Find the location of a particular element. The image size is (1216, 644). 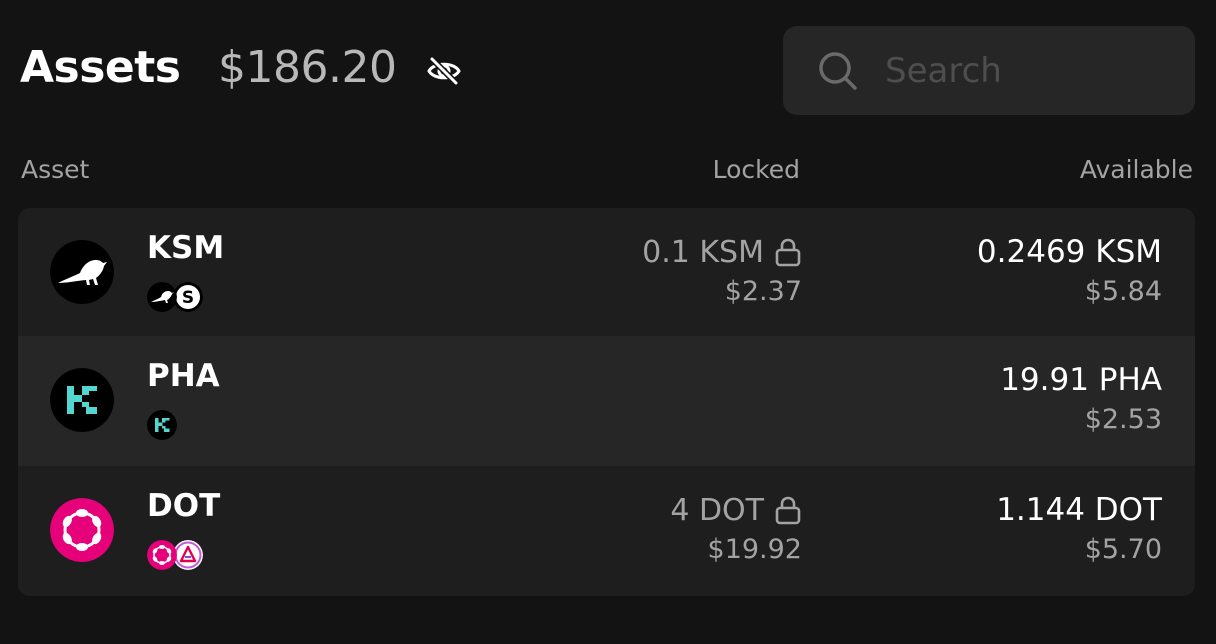

available-balance: 0.2469 KSM $5.84 is located at coordinates (1069, 269).